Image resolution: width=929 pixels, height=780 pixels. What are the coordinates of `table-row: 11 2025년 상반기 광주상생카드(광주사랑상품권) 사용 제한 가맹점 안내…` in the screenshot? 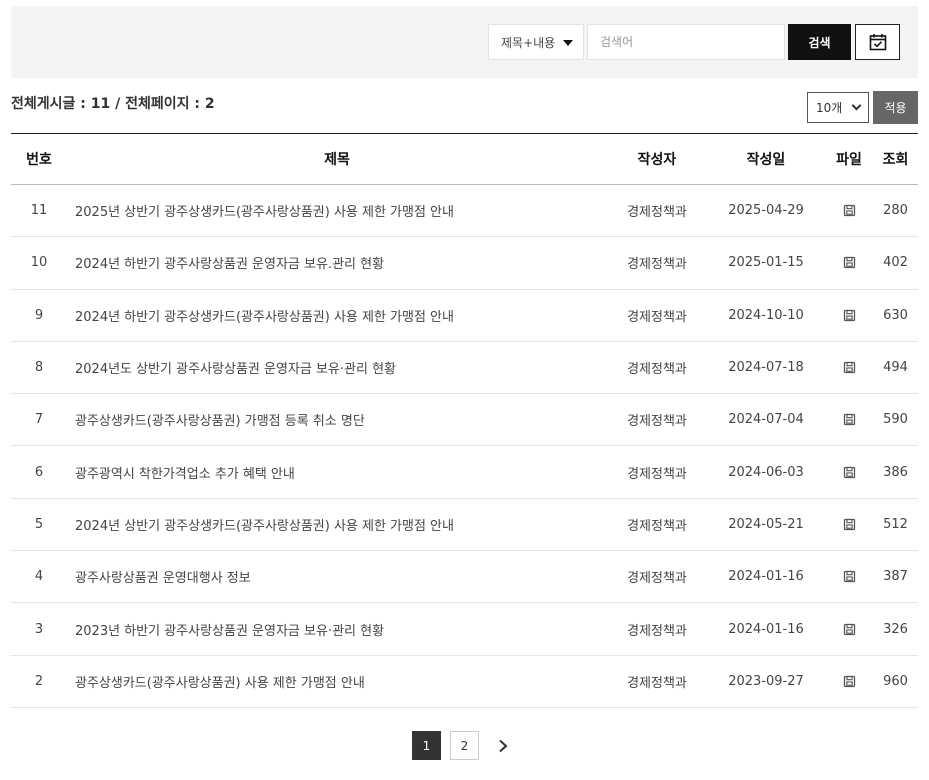 It's located at (464, 211).